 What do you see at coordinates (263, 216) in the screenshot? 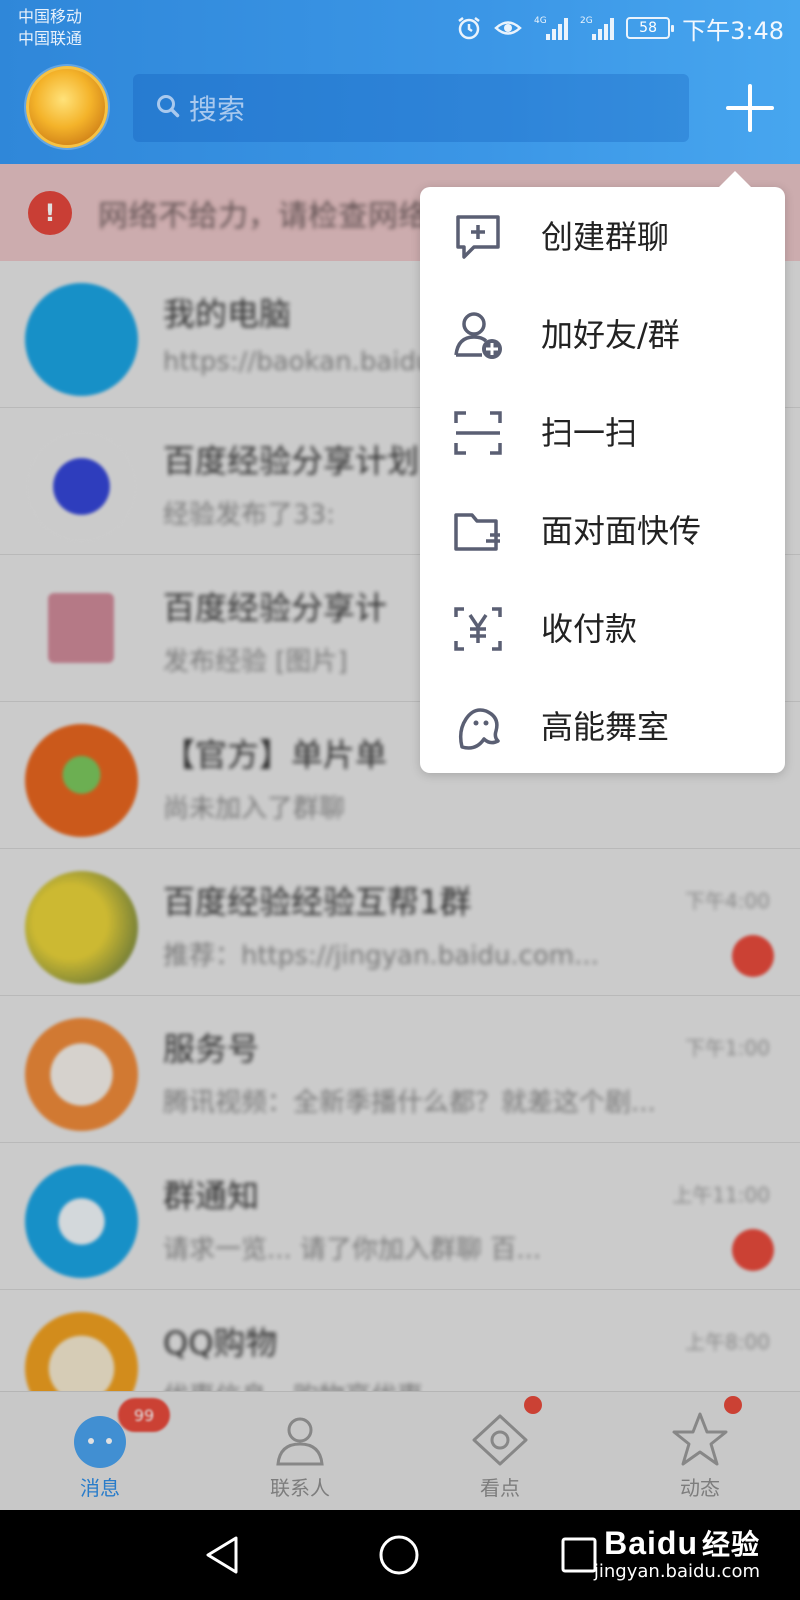
I see `banner-text: 网络不给力，请检查网络` at bounding box center [263, 216].